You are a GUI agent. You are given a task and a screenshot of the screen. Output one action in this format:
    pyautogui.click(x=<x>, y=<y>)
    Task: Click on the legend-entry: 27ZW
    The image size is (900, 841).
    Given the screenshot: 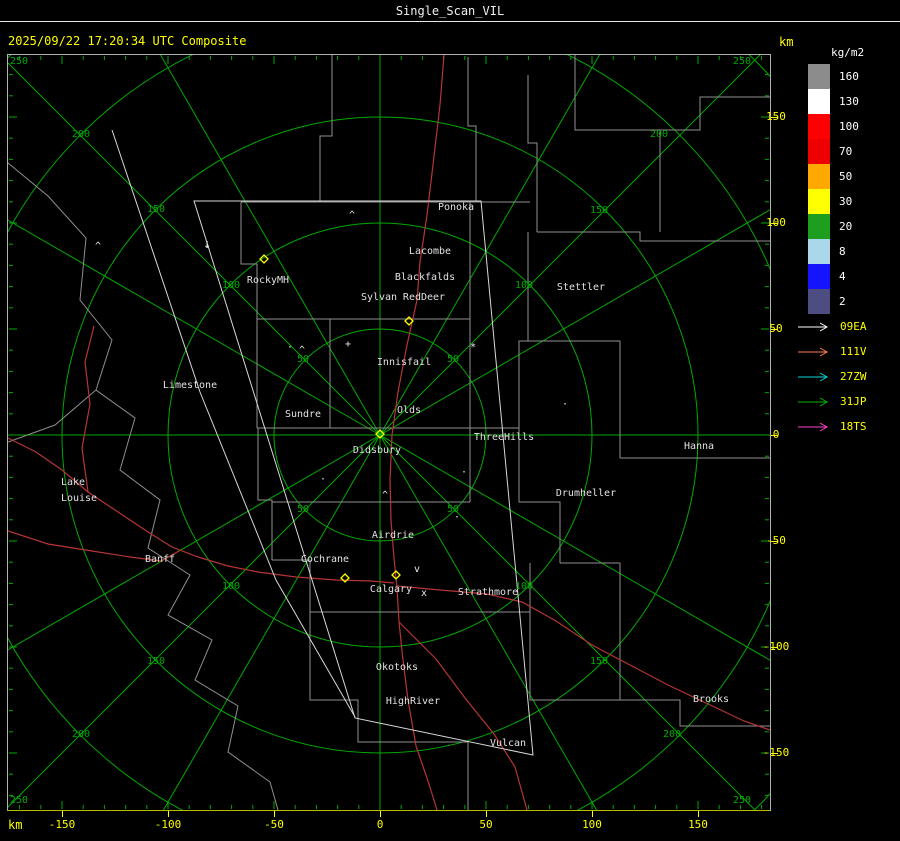 What is the action you would take?
    pyautogui.click(x=832, y=376)
    